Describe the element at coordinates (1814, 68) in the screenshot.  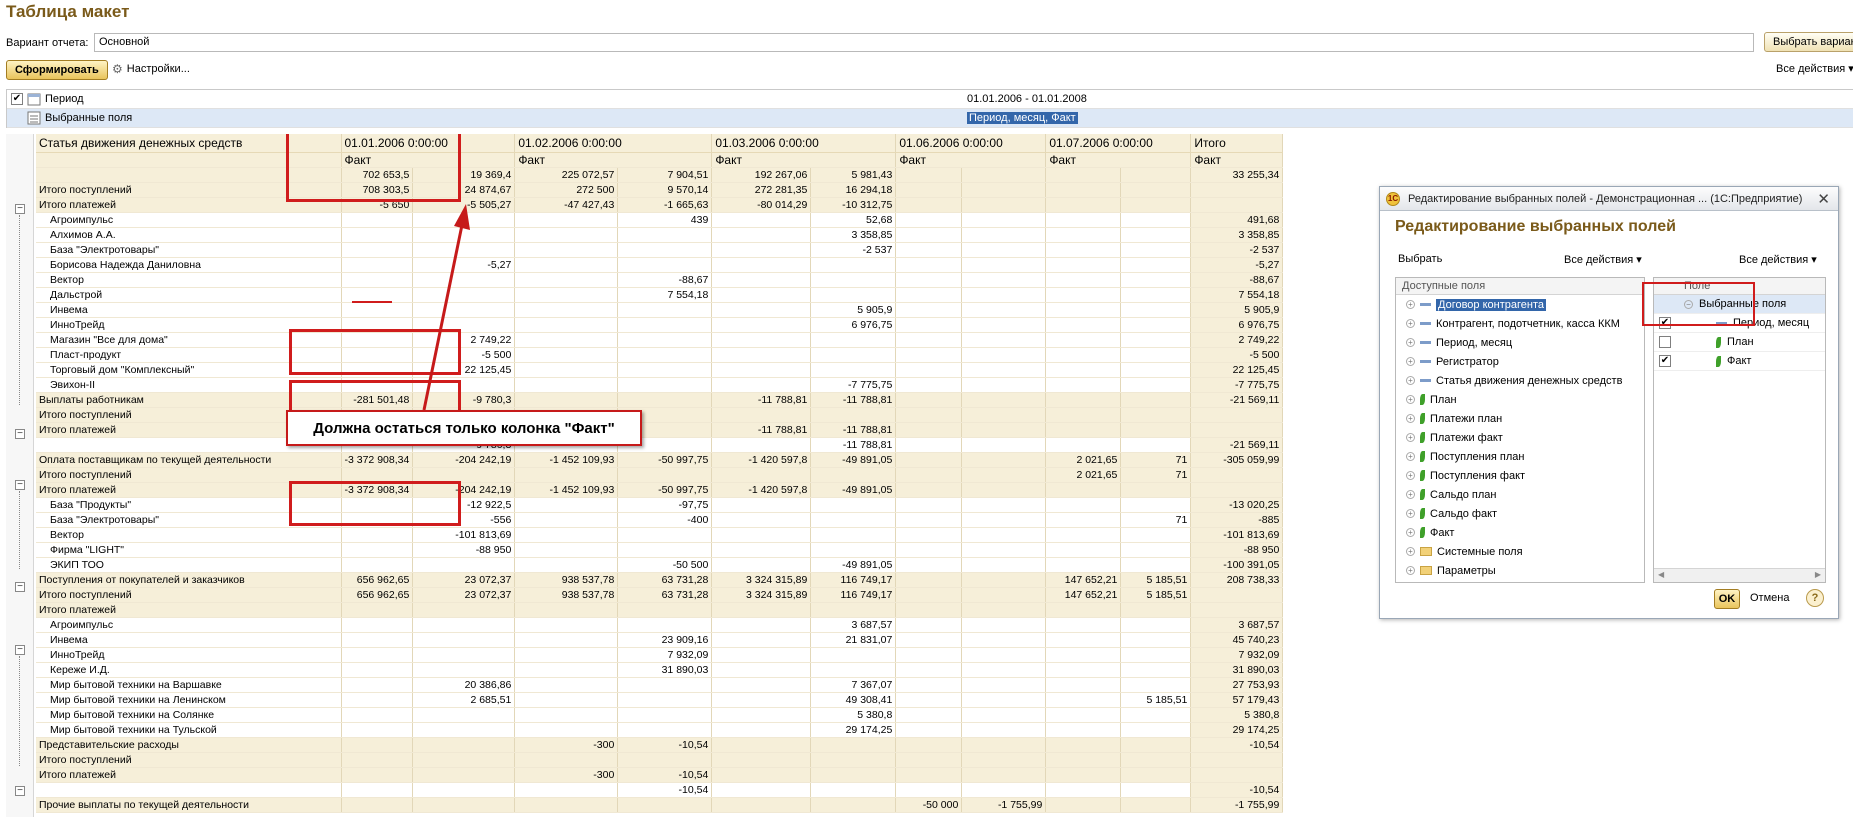
I see `all-actions-menu: Все действия ▾` at that location.